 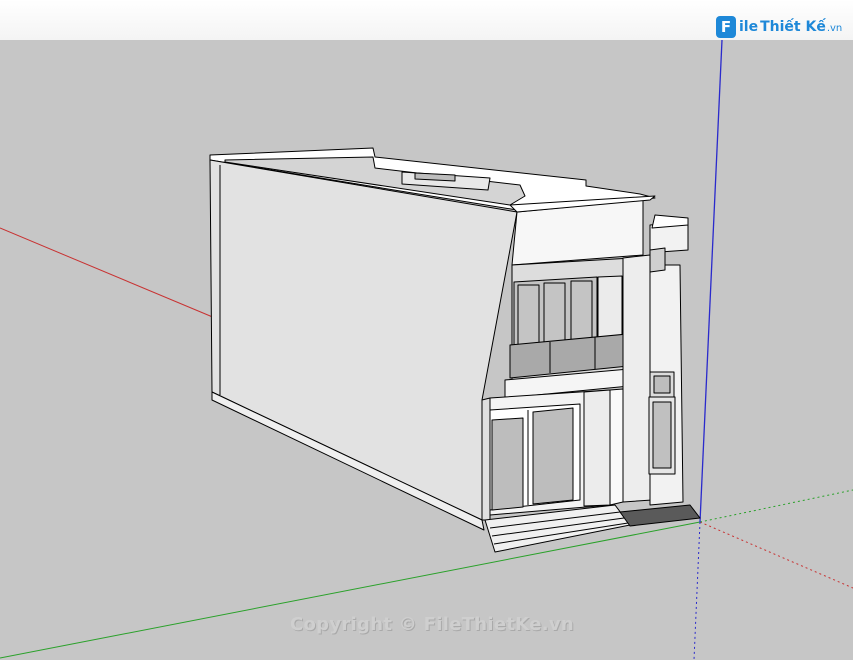 What do you see at coordinates (834, 28) in the screenshot?
I see `logo-tld: .vn` at bounding box center [834, 28].